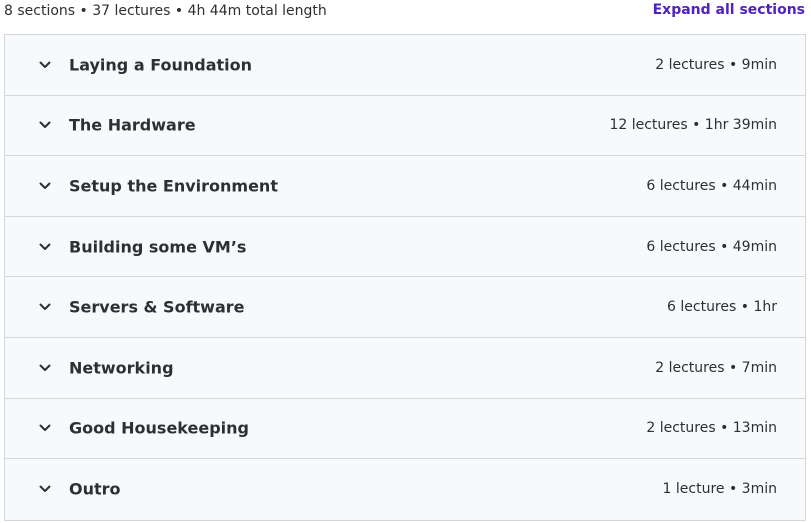  What do you see at coordinates (722, 307) in the screenshot?
I see `section-meta: 6 lectures • 1hr` at bounding box center [722, 307].